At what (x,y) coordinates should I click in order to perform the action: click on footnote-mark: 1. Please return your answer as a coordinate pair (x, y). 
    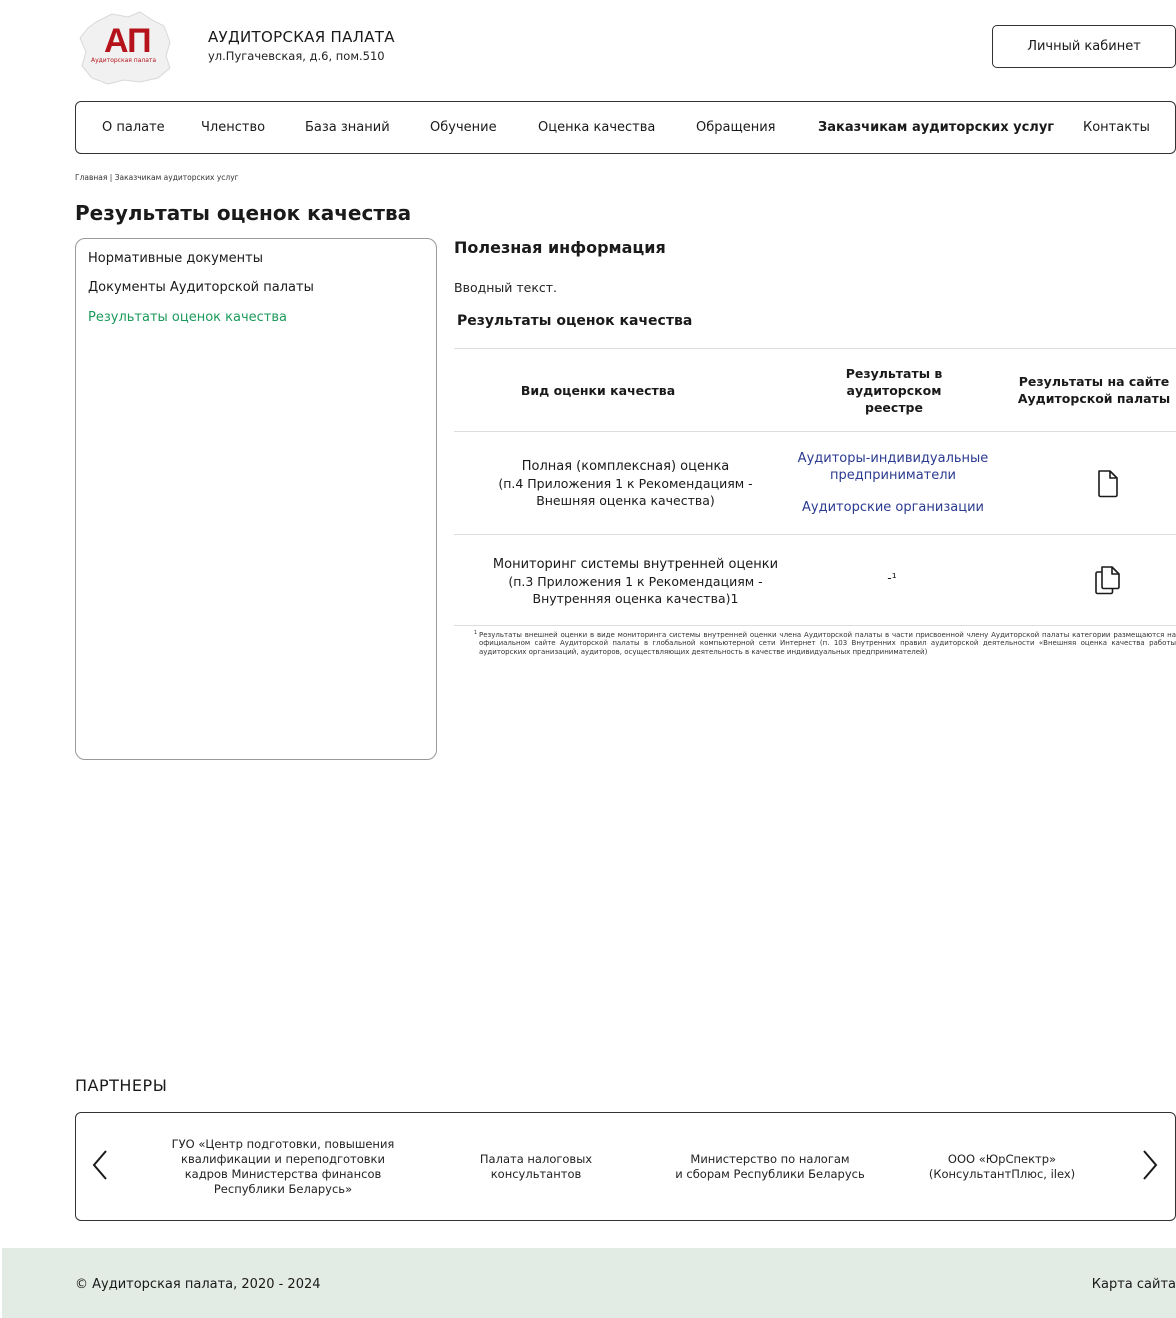
    Looking at the image, I should click on (476, 633).